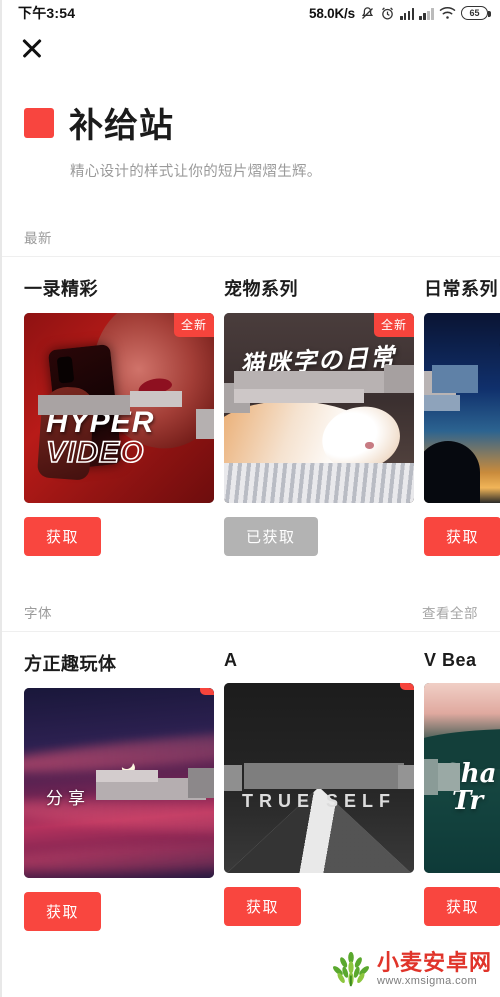 The width and height of the screenshot is (500, 997). Describe the element at coordinates (407, 13) in the screenshot. I see `signal-icon` at that location.